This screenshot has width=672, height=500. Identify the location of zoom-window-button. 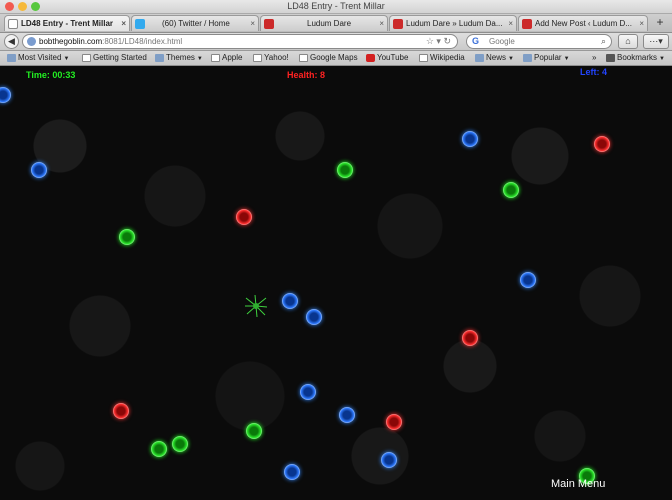
(35, 6).